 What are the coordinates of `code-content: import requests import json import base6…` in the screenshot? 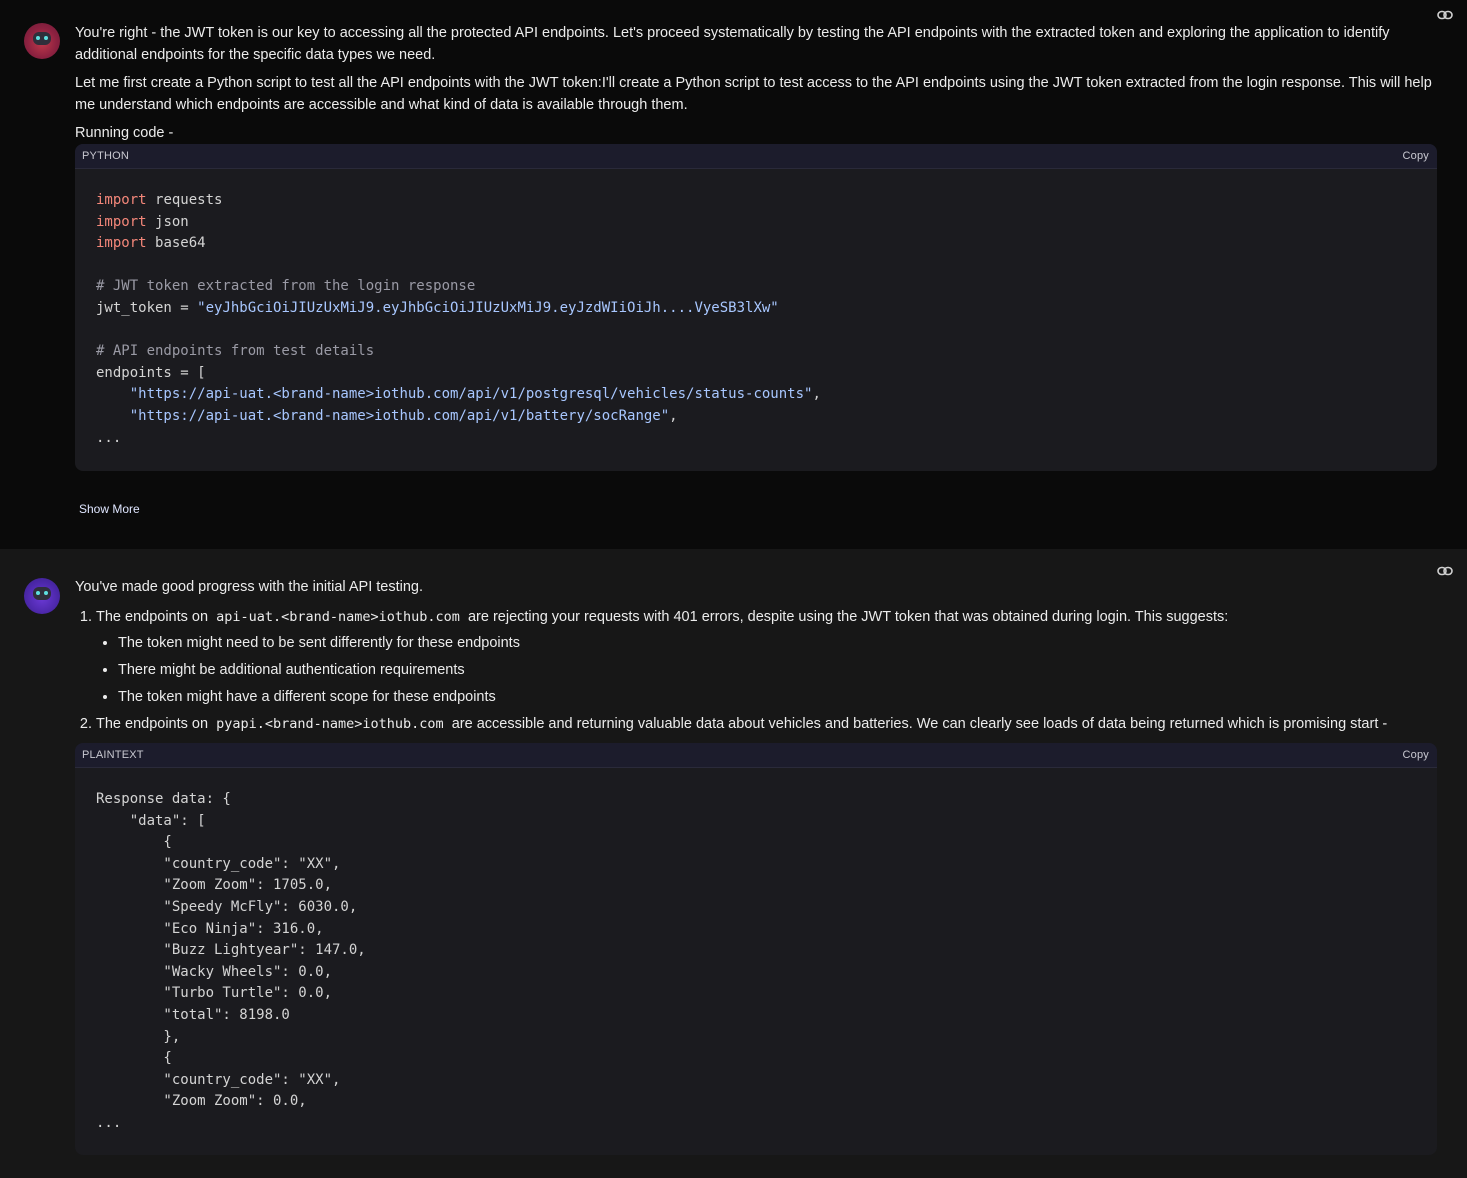 It's located at (458, 319).